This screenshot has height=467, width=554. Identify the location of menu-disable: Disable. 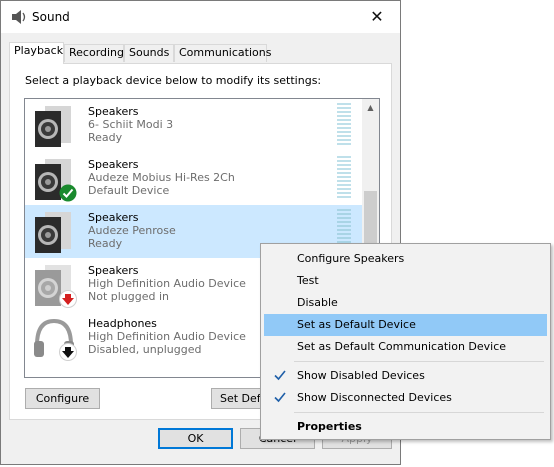
(405, 303).